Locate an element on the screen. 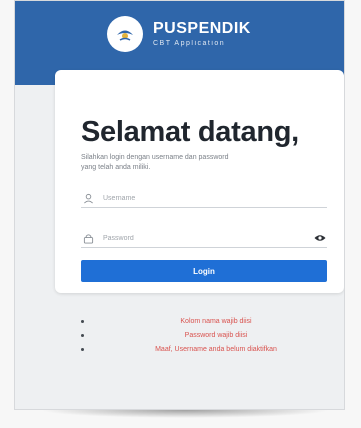  lock-icon is located at coordinates (88, 238).